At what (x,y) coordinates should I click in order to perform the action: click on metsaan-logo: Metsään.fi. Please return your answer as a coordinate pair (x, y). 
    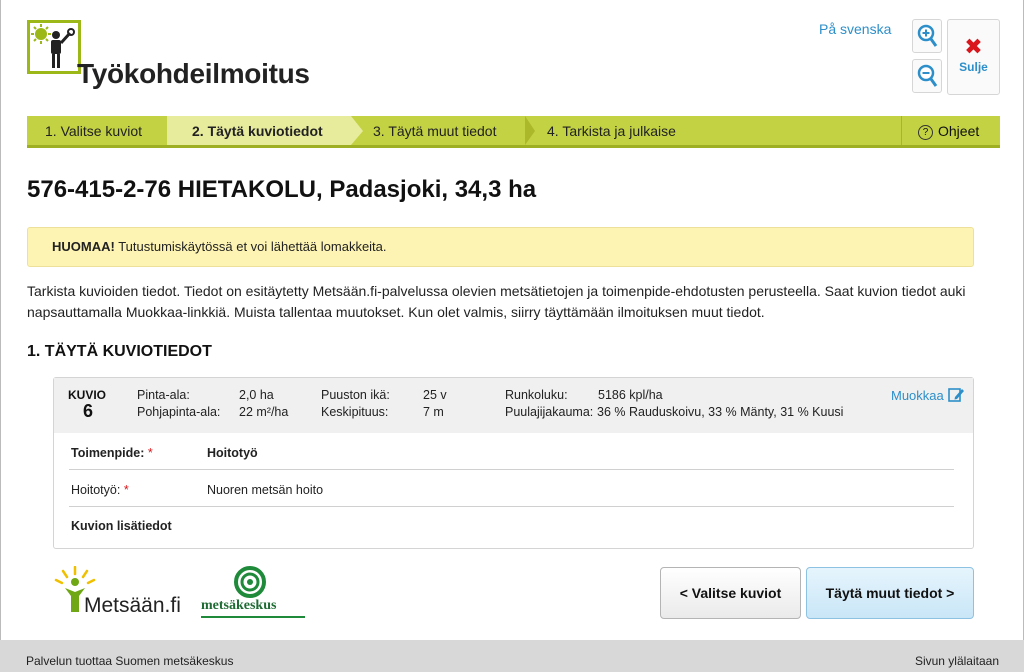
    Looking at the image, I should click on (118, 591).